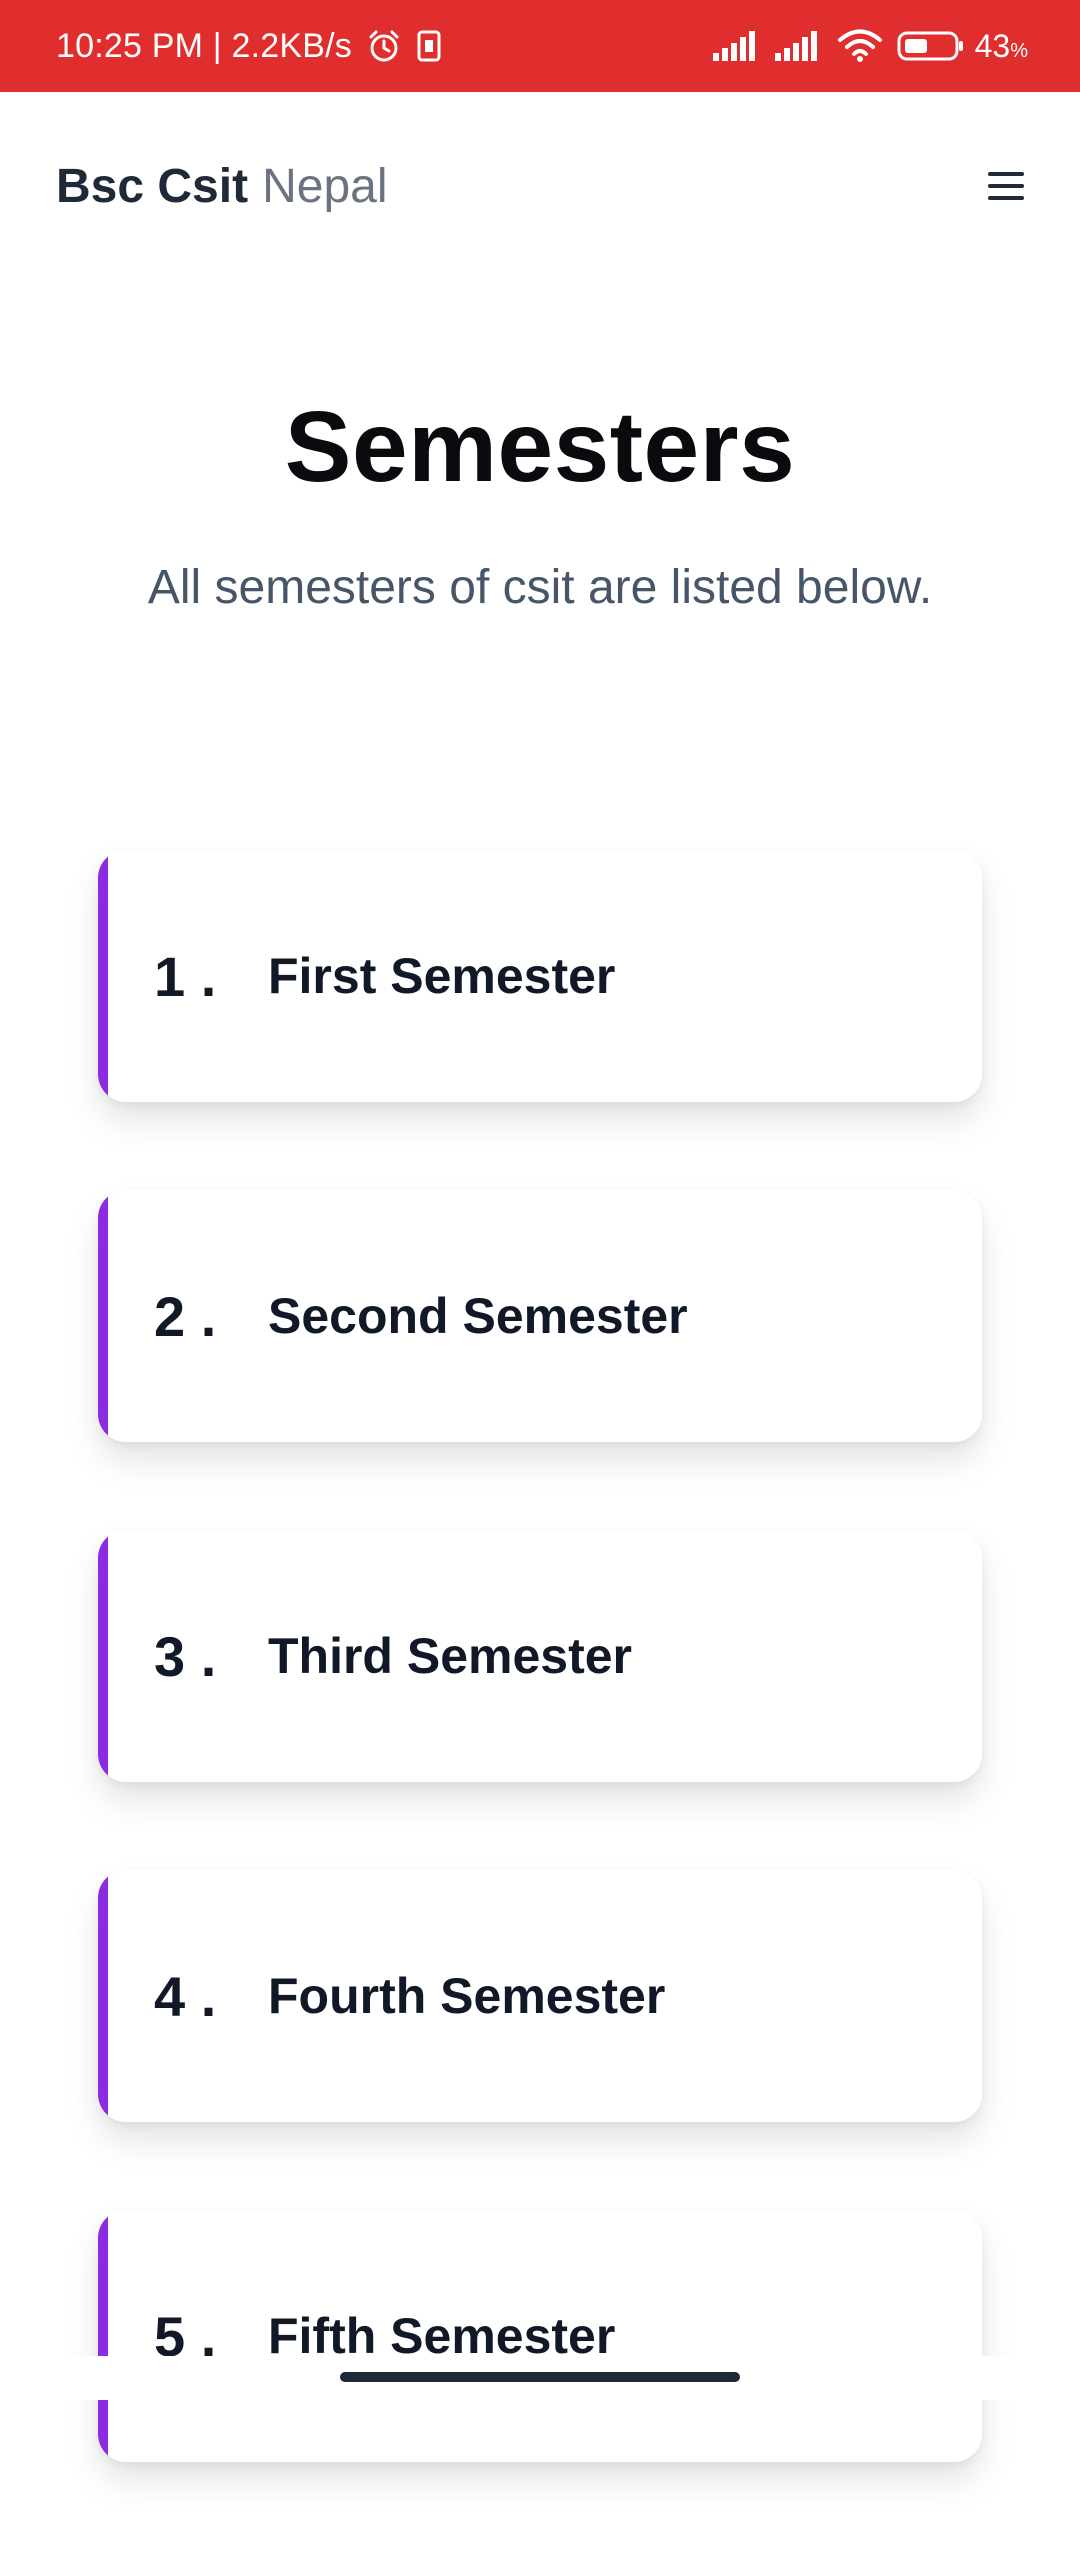  What do you see at coordinates (467, 1996) in the screenshot?
I see `semester-name: Fourth Semester` at bounding box center [467, 1996].